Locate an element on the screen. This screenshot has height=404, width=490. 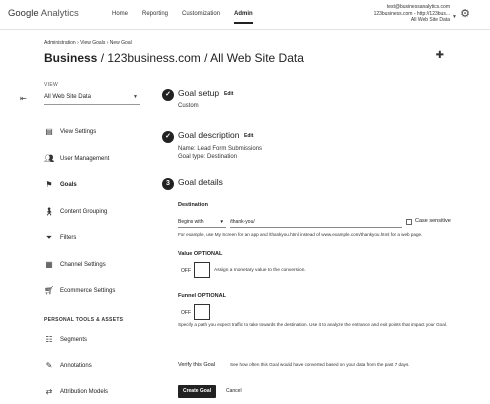
sidebar-item-label: Annotations is located at coordinates (76, 366).